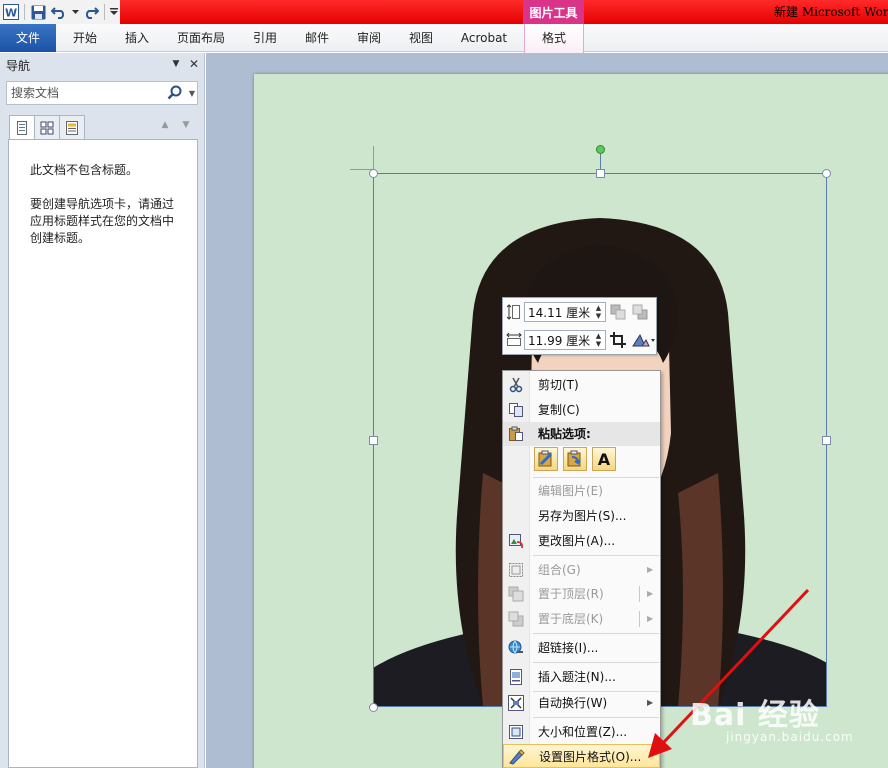 The image size is (888, 768). I want to click on paste-text-only-glyph: A, so click(604, 459).